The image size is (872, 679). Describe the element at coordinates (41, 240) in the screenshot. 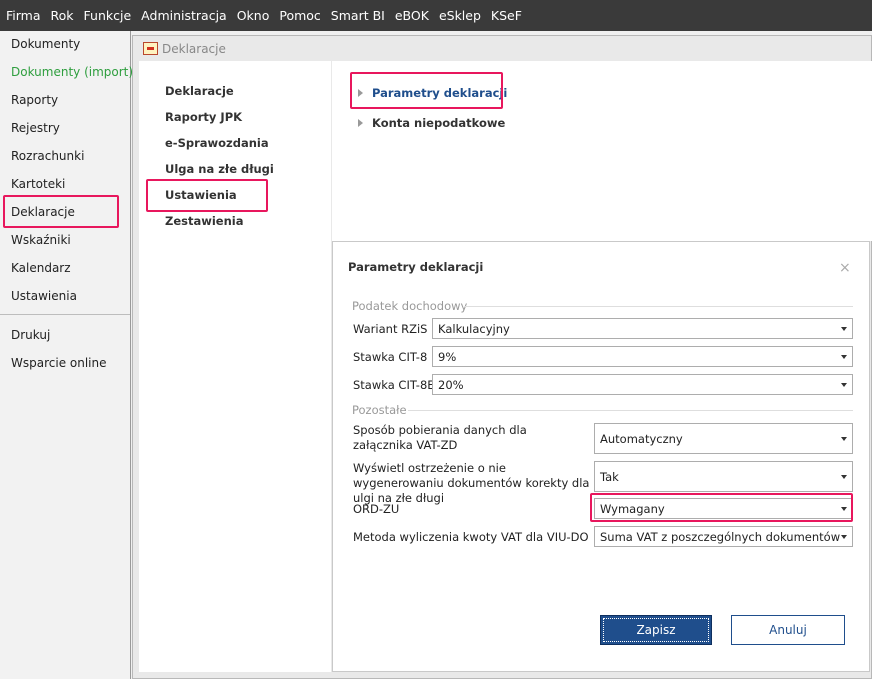

I see `sidebar-item-wskazniki: Wskaźniki` at that location.